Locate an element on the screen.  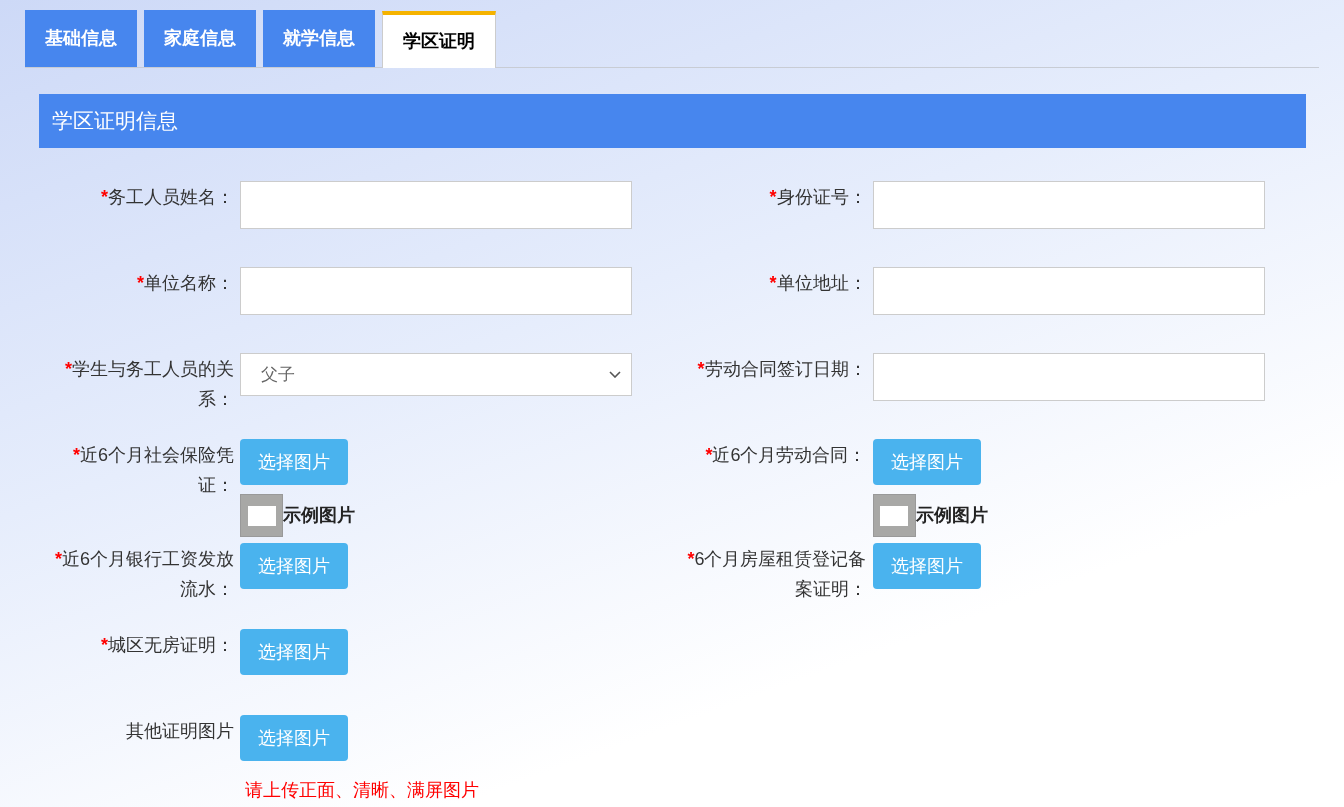
tab: 家庭信息 is located at coordinates (200, 38).